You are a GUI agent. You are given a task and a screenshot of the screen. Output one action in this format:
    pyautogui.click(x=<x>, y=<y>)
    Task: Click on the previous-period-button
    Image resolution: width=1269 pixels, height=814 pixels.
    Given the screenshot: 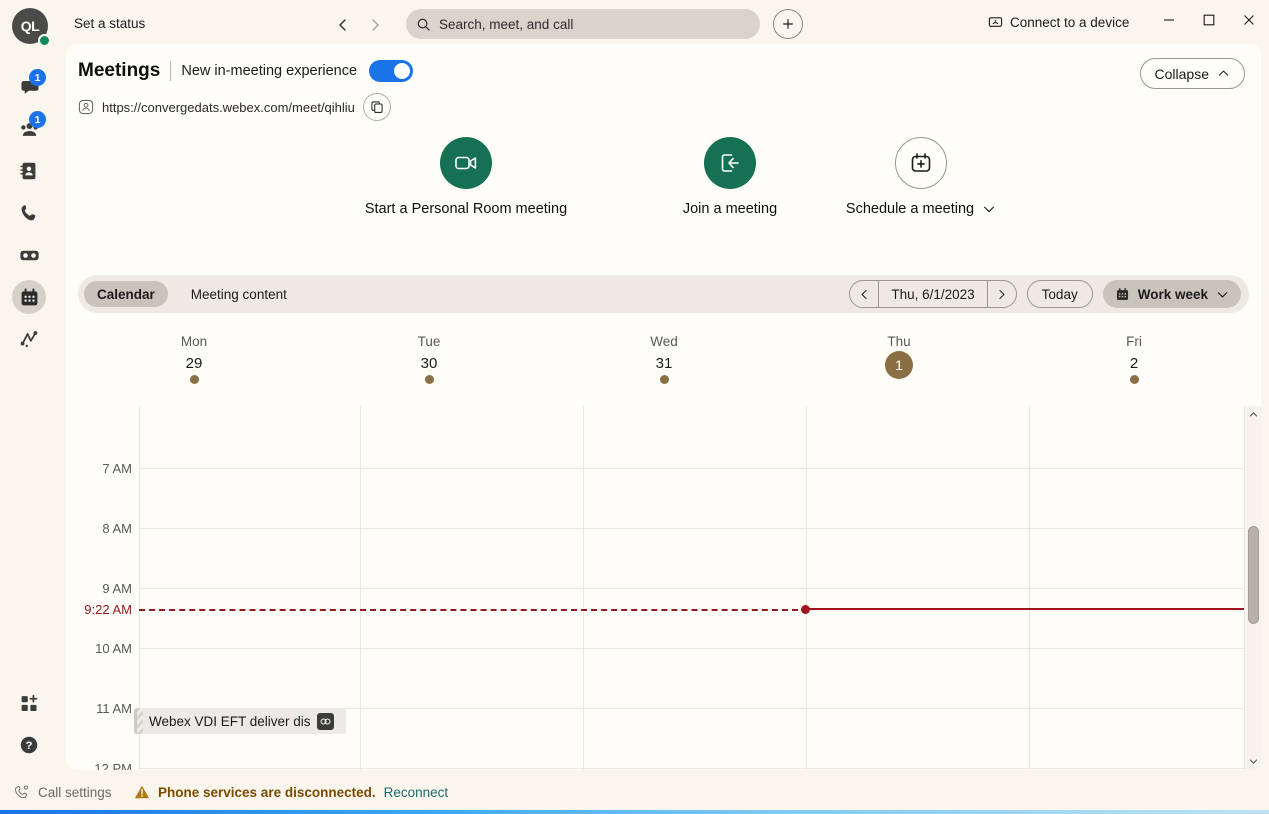 What is the action you would take?
    pyautogui.click(x=864, y=294)
    